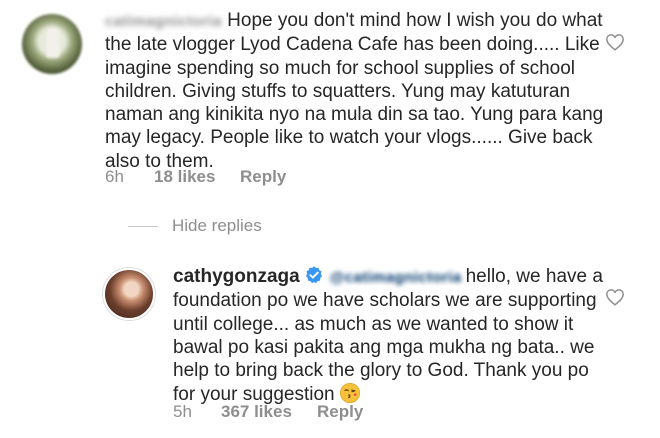 This screenshot has height=438, width=660. What do you see at coordinates (340, 412) in the screenshot?
I see `reply-button: Reply` at bounding box center [340, 412].